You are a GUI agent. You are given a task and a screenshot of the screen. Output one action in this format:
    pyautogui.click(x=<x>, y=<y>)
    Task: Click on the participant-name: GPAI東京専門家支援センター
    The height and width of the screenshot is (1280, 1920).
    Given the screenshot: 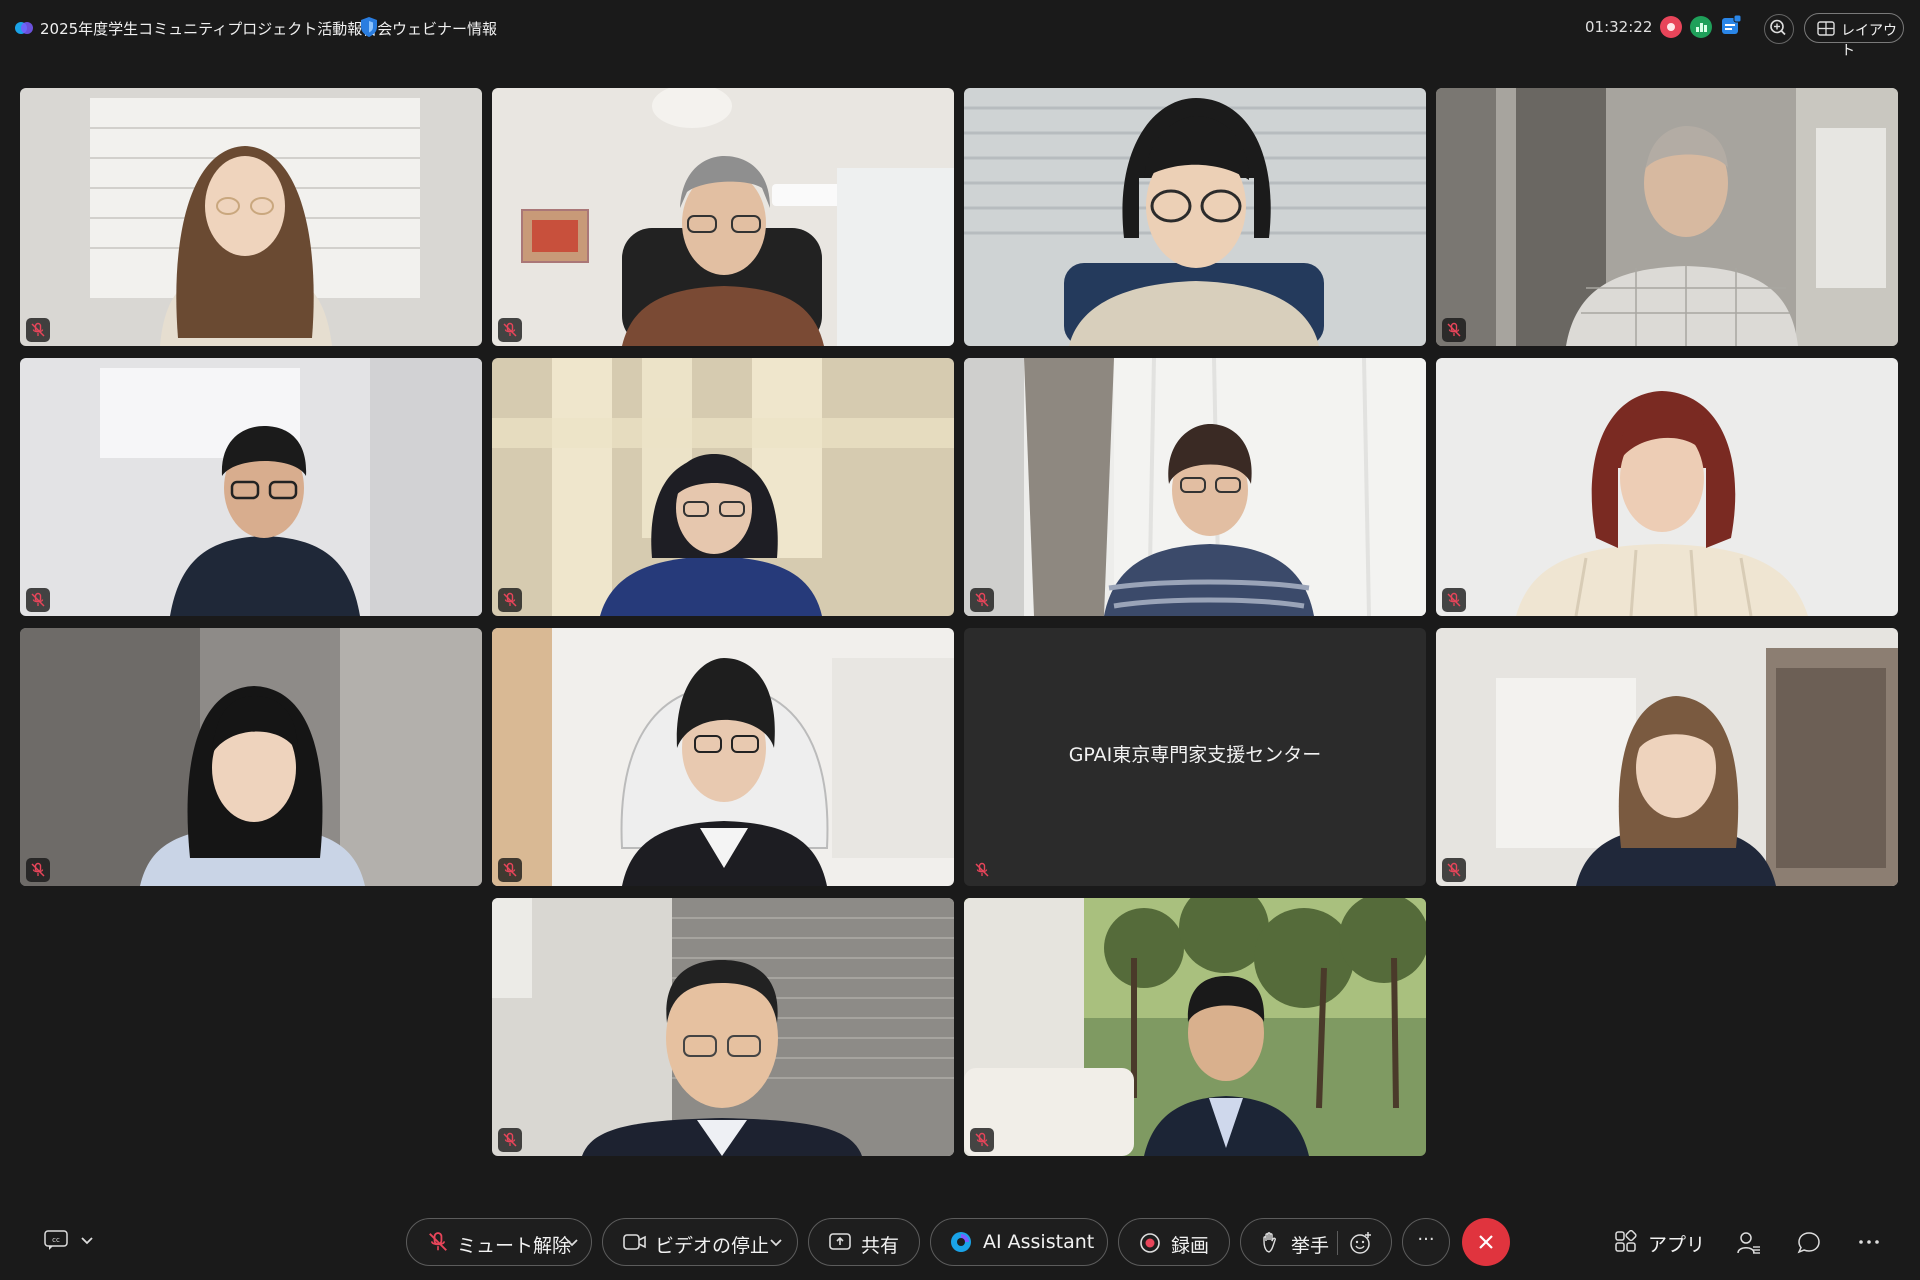 What is the action you would take?
    pyautogui.click(x=1195, y=755)
    